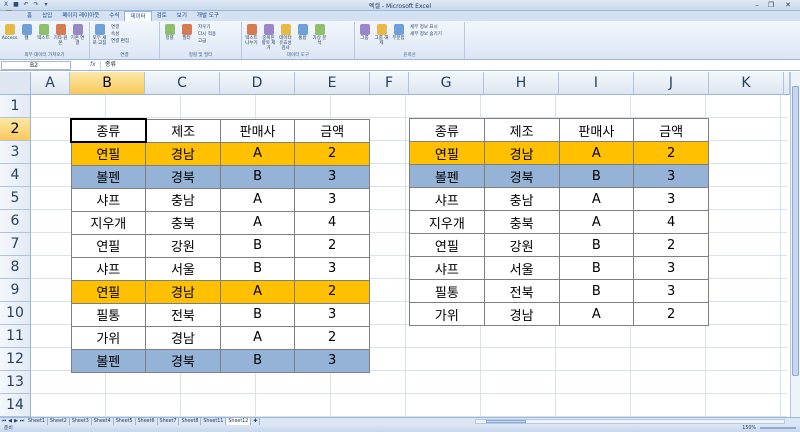 The height and width of the screenshot is (432, 800). I want to click on row-header-14: 14, so click(15, 405).